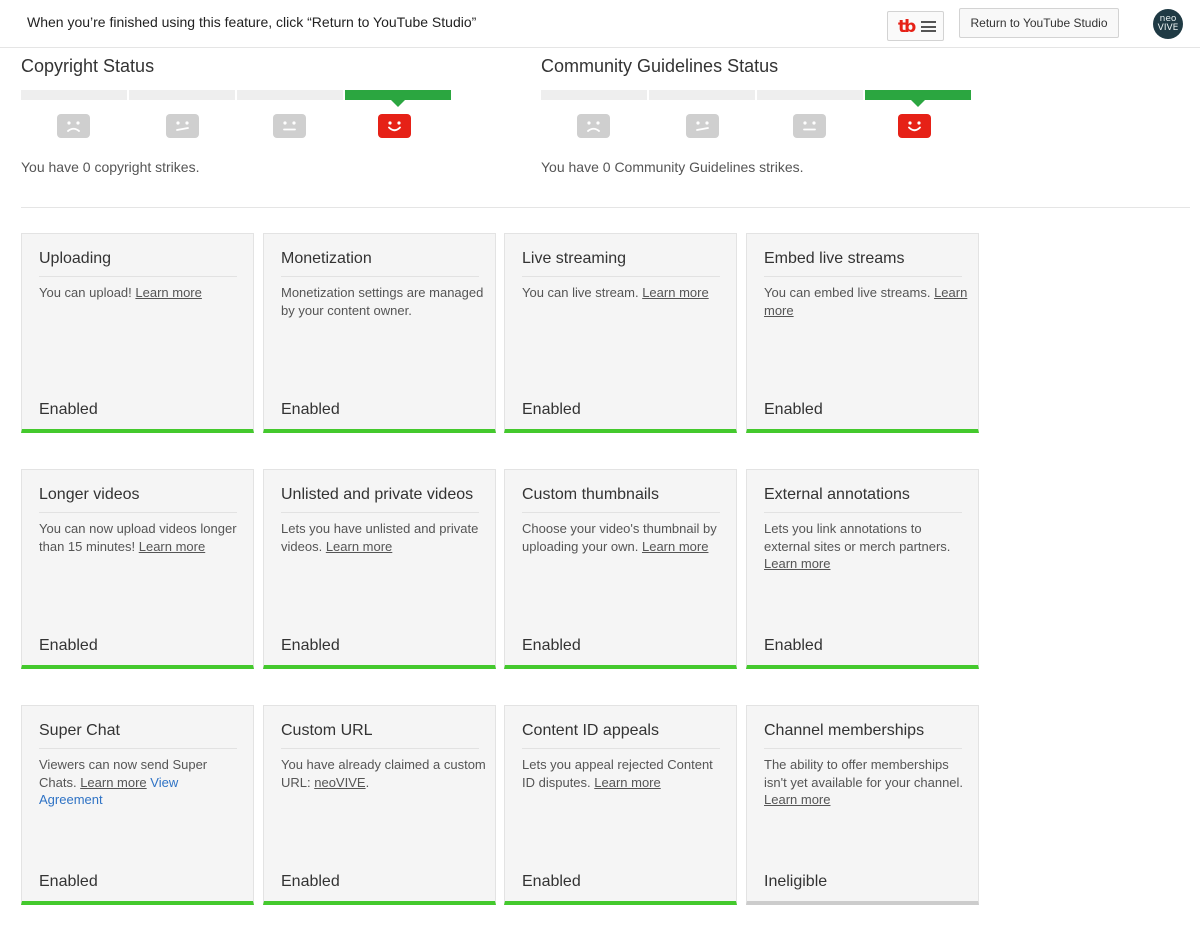 The width and height of the screenshot is (1200, 943). Describe the element at coordinates (380, 735) in the screenshot. I see `card-title: Custom URL` at that location.